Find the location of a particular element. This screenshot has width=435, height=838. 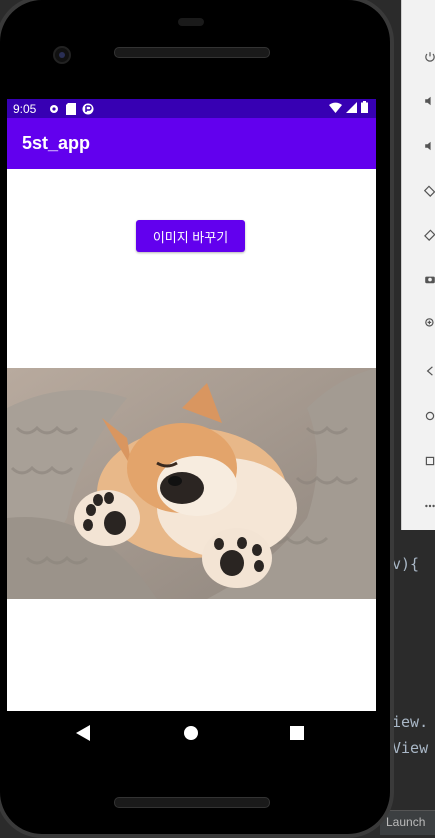

overview-icon is located at coordinates (418, 461).